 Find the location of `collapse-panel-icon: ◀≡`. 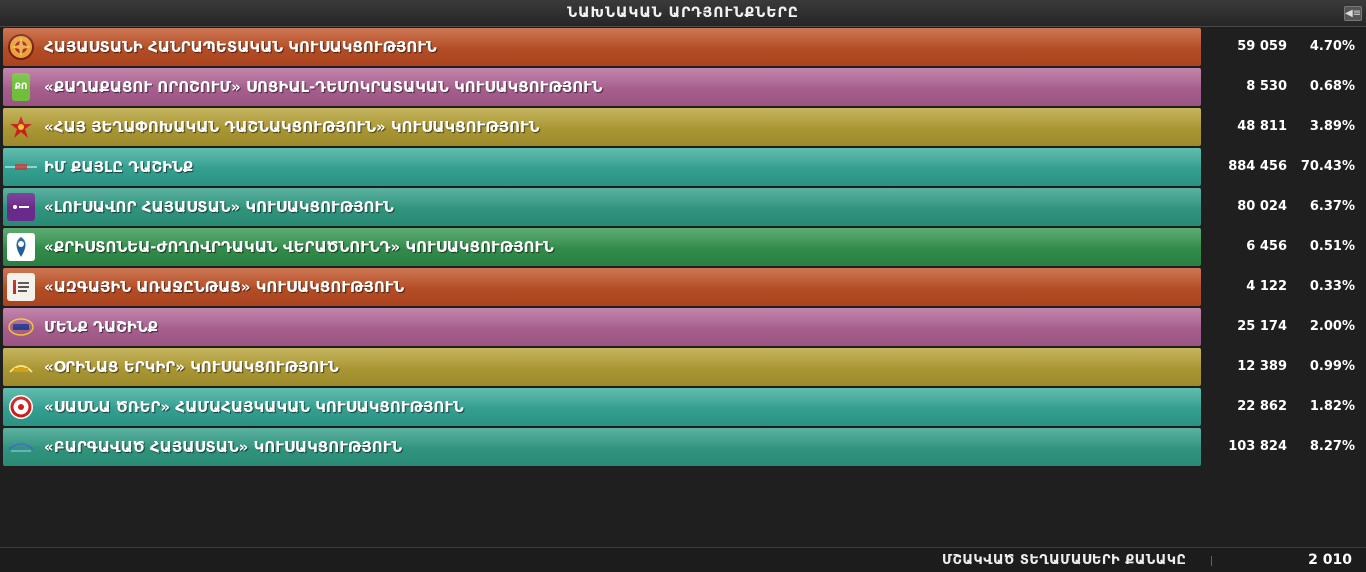

collapse-panel-icon: ◀≡ is located at coordinates (1353, 13).